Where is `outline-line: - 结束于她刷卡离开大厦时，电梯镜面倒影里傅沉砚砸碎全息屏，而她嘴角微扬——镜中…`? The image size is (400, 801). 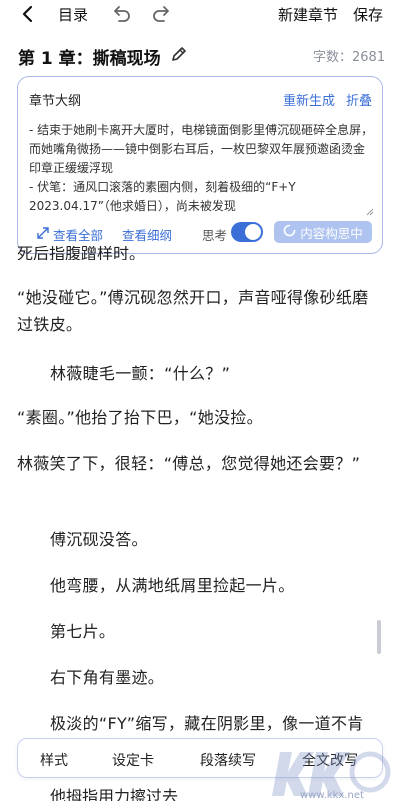
outline-line: - 结束于她刷卡离开大厦时，电梯镜面倒影里傅沉砚砸碎全息屏，而她嘴角微扬——镜中… is located at coordinates (201, 149).